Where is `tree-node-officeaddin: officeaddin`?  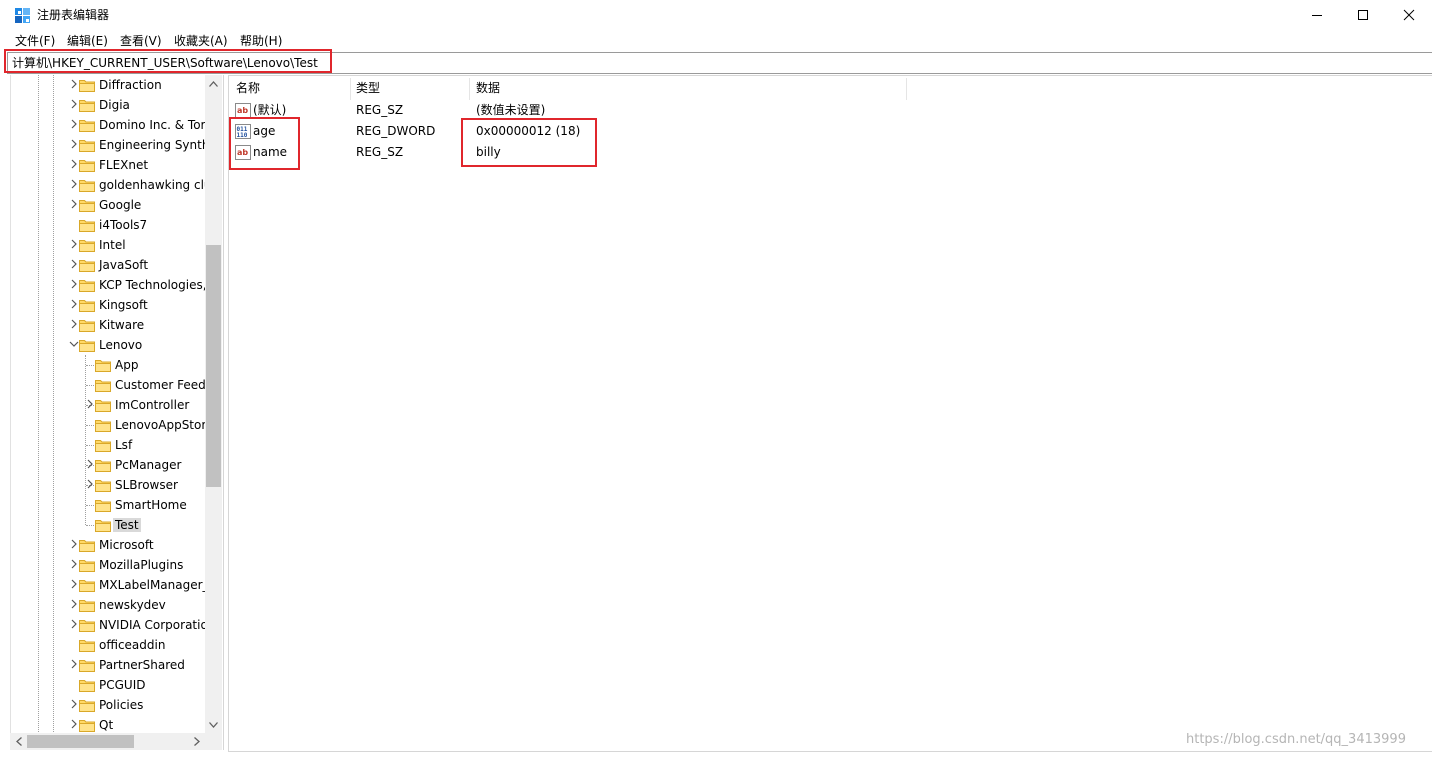 tree-node-officeaddin: officeaddin is located at coordinates (117, 645).